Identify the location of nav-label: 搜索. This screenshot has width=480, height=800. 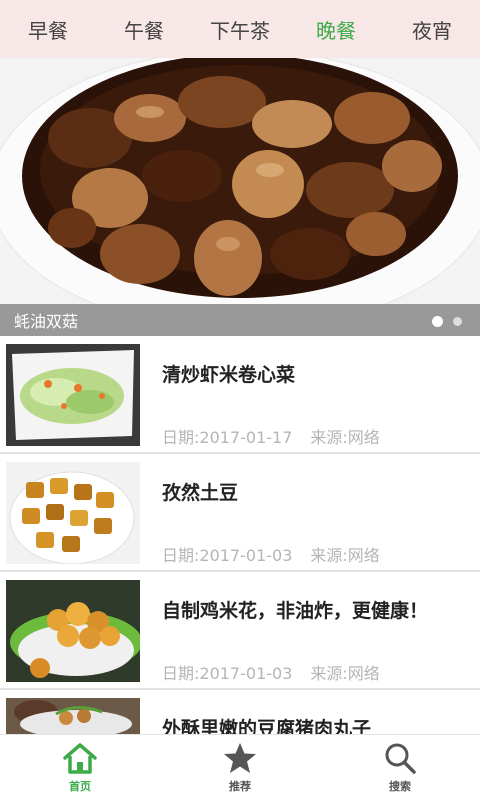
(400, 786).